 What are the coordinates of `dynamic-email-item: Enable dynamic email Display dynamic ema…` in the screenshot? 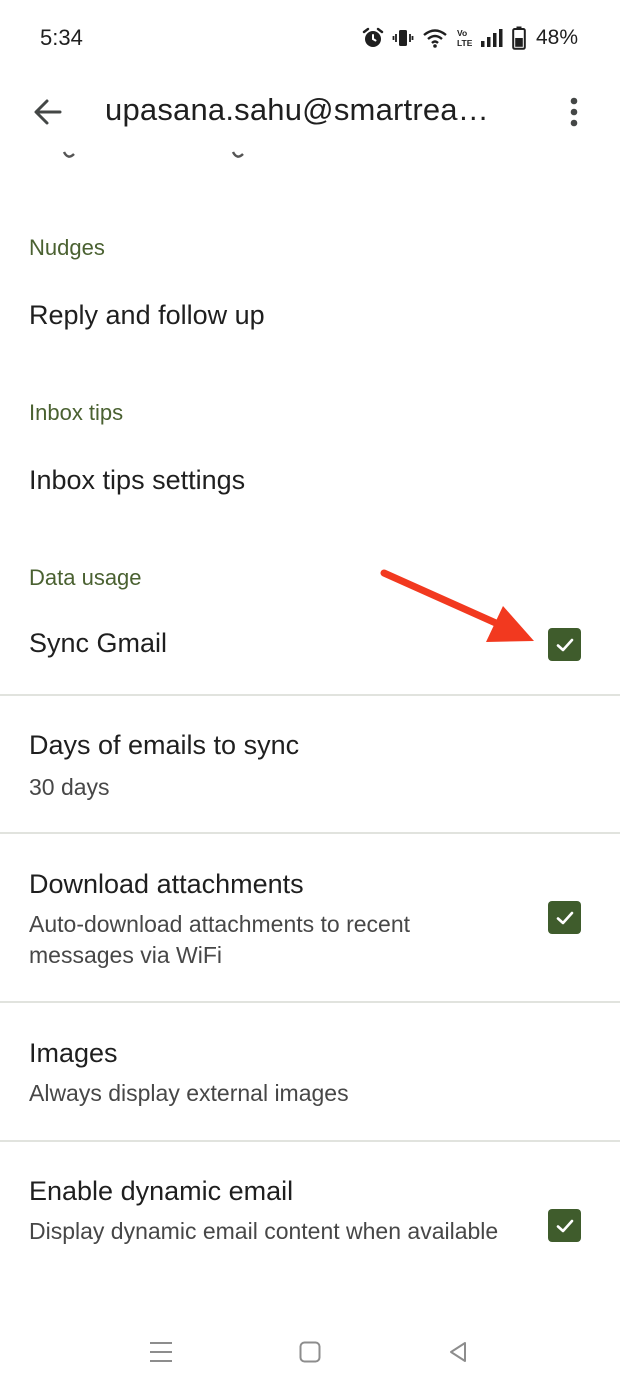 It's located at (310, 1222).